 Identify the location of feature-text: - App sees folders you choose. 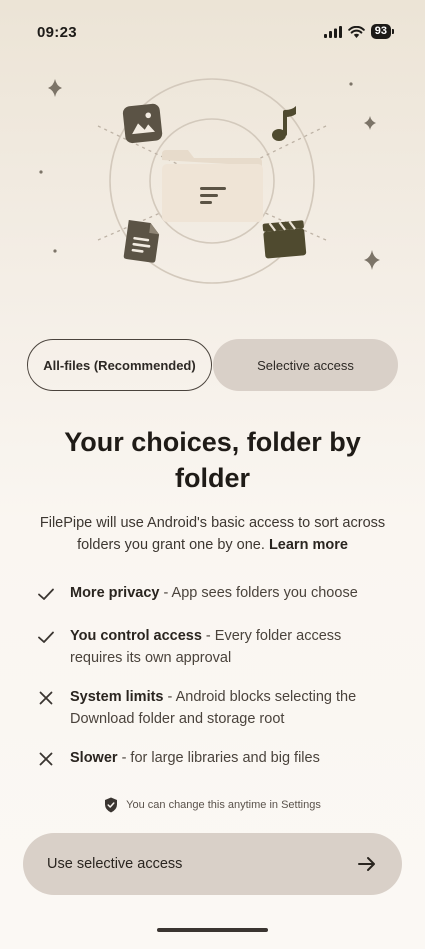
(258, 593).